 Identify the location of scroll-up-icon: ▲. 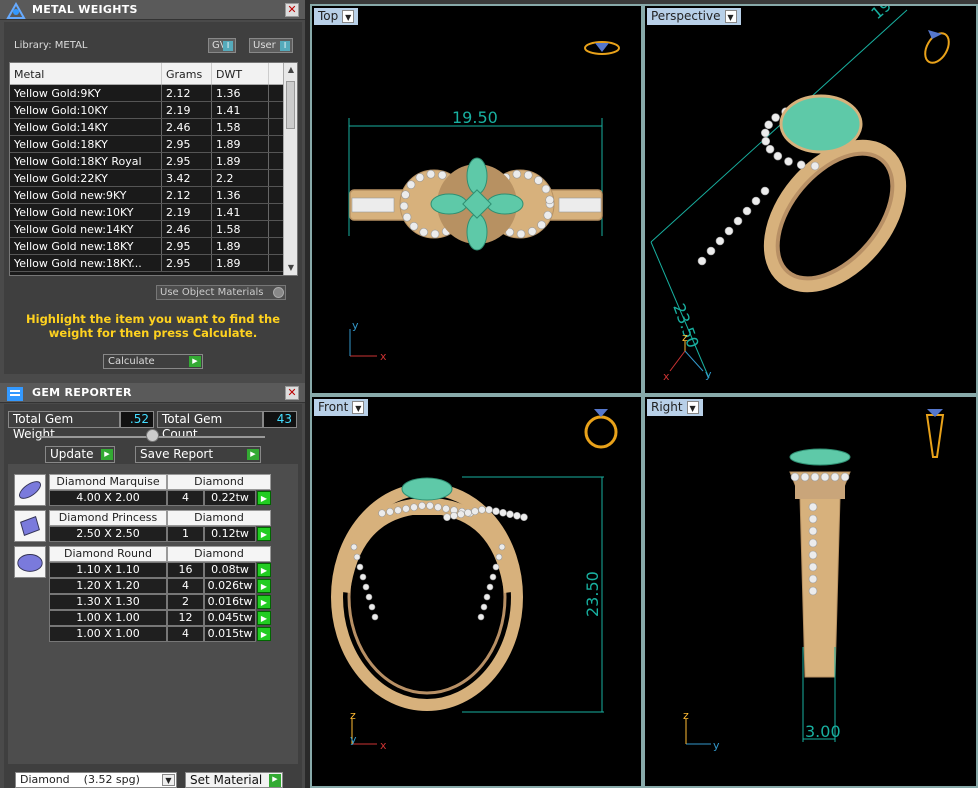
(290, 70).